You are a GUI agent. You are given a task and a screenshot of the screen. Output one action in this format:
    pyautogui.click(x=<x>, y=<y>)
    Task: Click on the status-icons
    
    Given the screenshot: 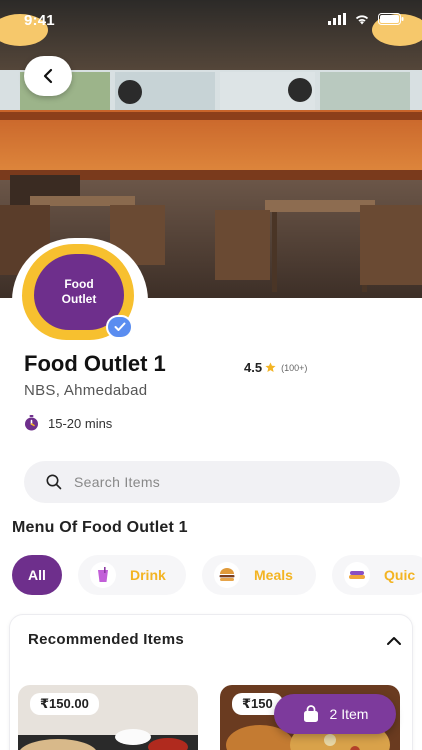 What is the action you would take?
    pyautogui.click(x=366, y=19)
    